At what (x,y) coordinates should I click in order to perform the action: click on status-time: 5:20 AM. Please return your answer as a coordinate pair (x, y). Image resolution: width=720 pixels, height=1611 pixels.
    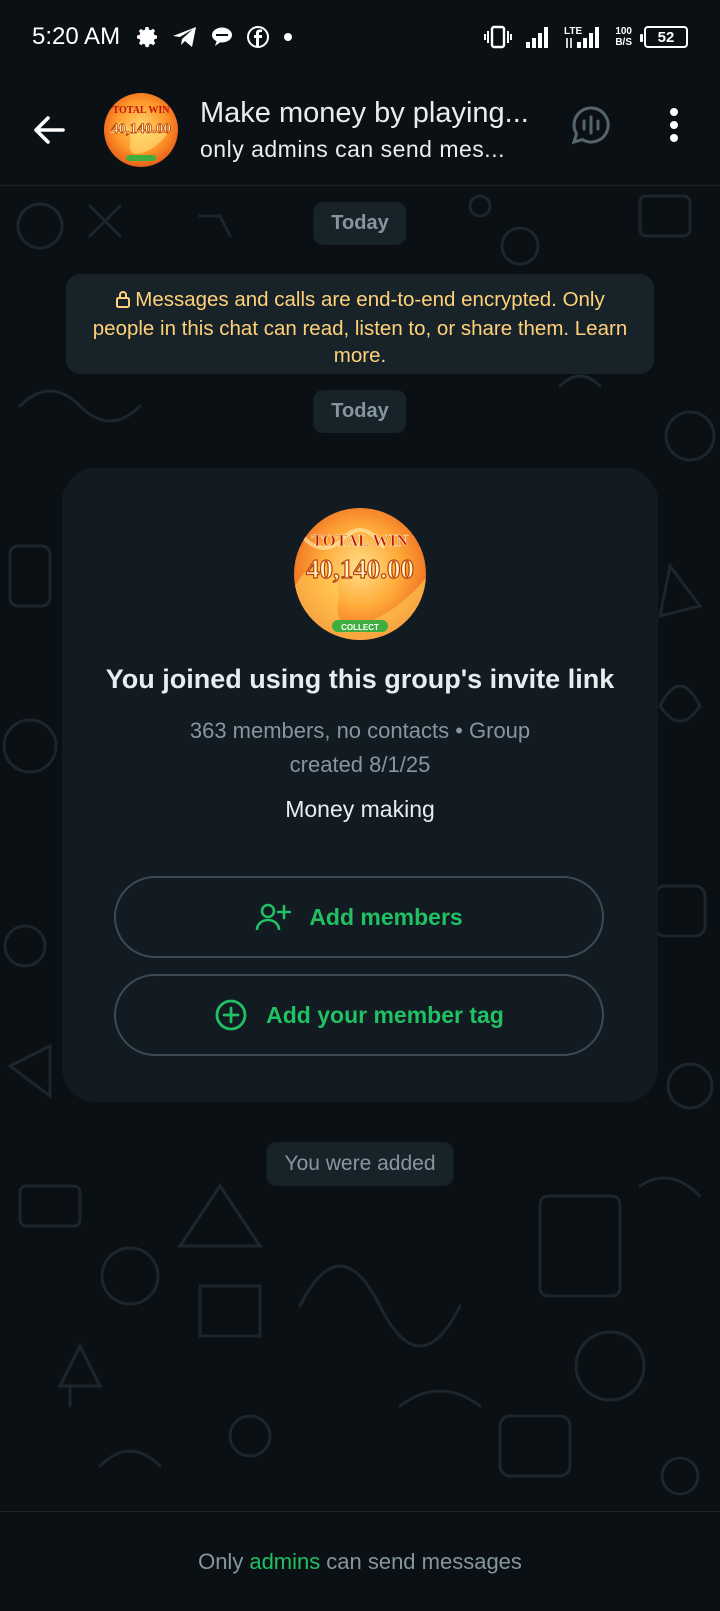
    Looking at the image, I should click on (76, 36).